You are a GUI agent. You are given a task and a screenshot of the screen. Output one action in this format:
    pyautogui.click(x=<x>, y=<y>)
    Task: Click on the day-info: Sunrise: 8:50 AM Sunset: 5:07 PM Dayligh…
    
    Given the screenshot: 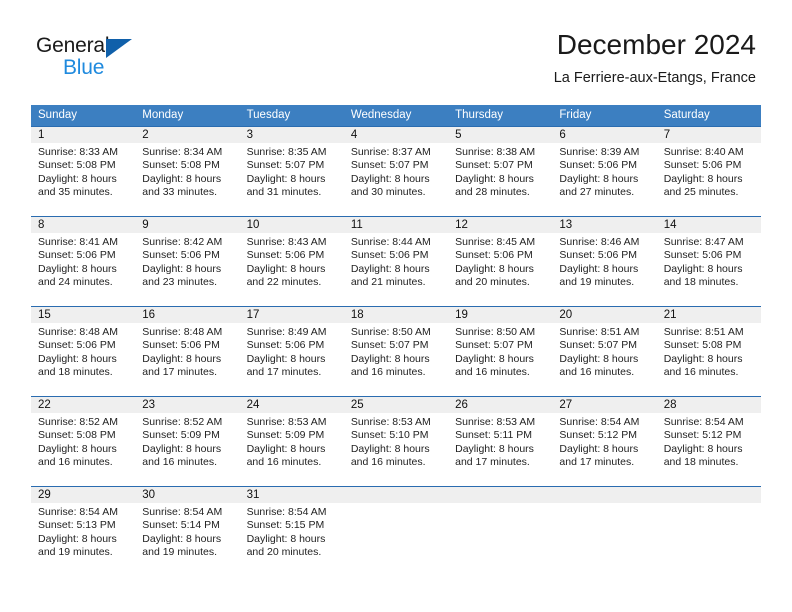 What is the action you would take?
    pyautogui.click(x=500, y=351)
    